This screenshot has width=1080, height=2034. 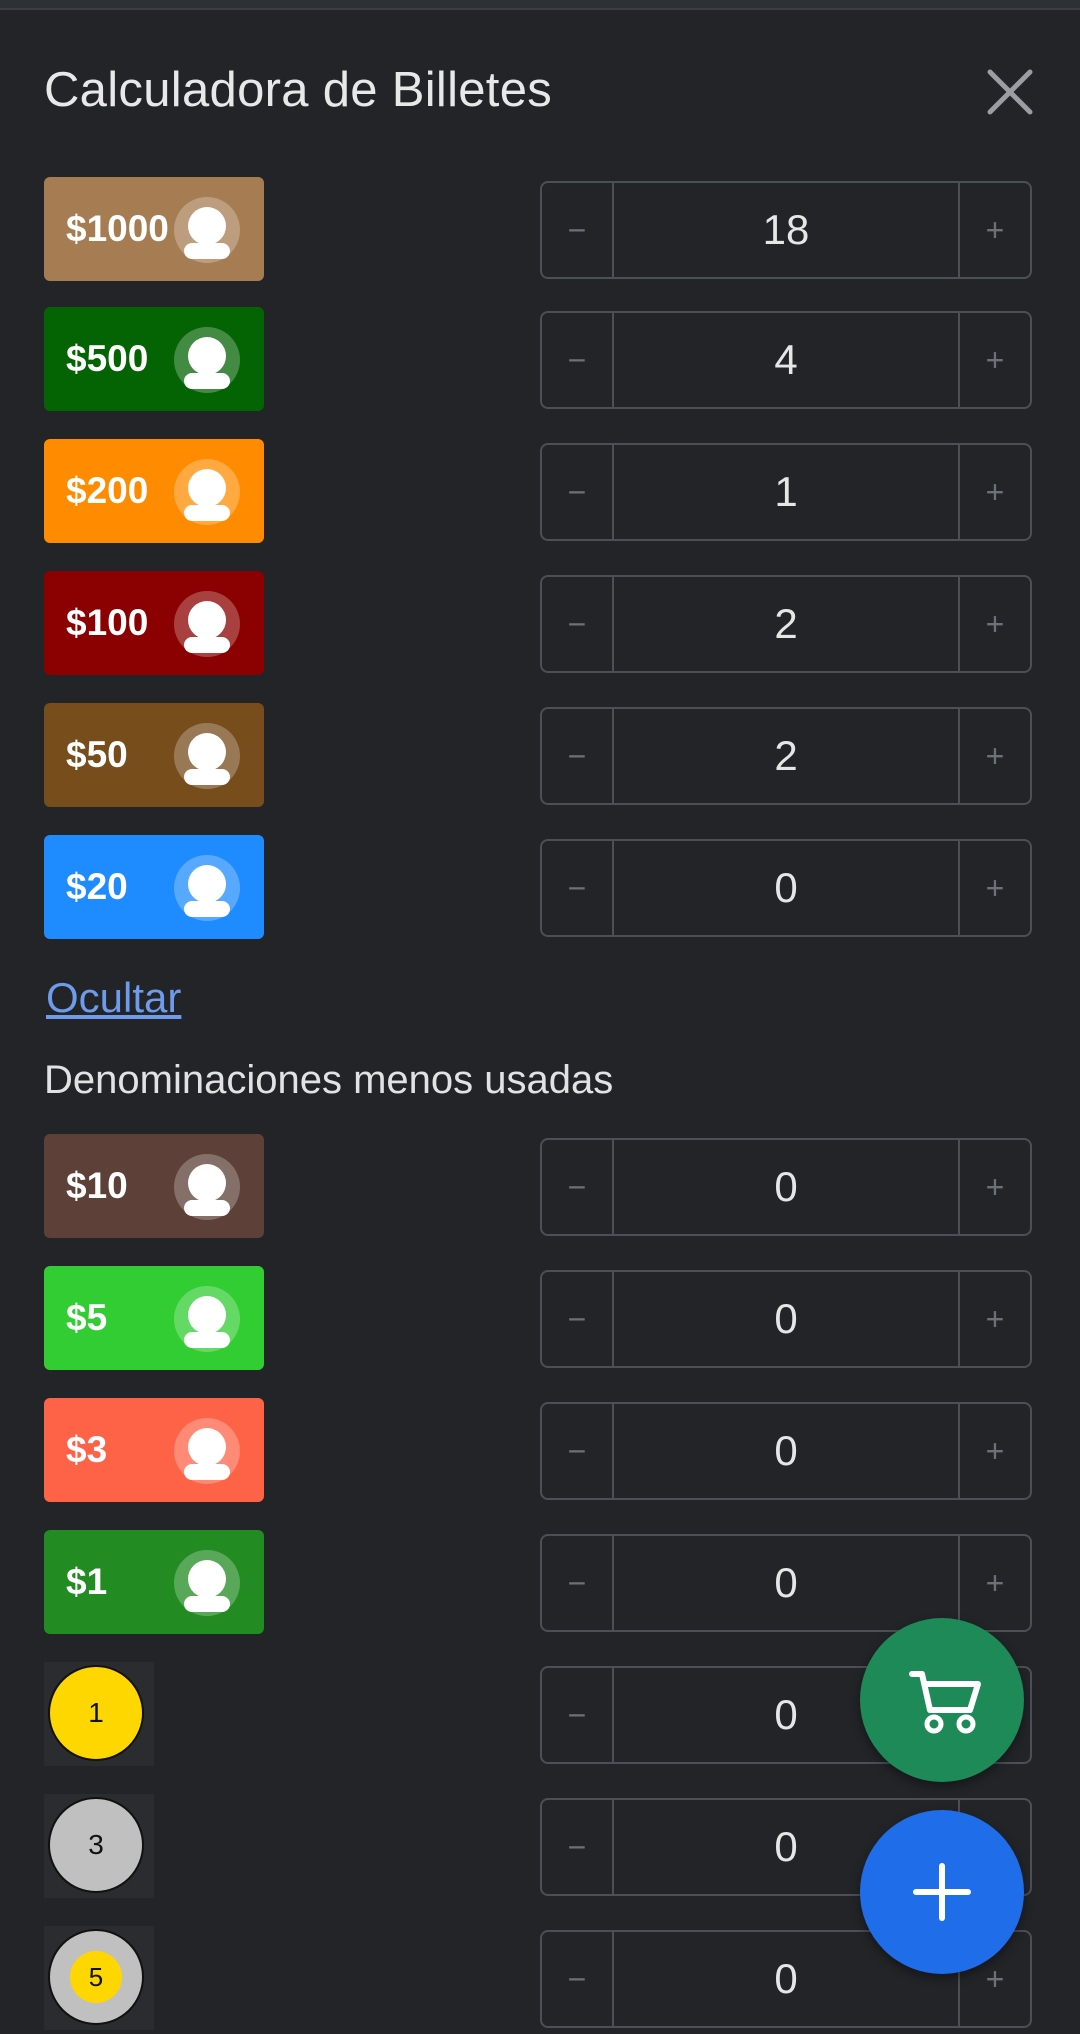 I want to click on bill-badge: $1000, so click(x=154, y=229).